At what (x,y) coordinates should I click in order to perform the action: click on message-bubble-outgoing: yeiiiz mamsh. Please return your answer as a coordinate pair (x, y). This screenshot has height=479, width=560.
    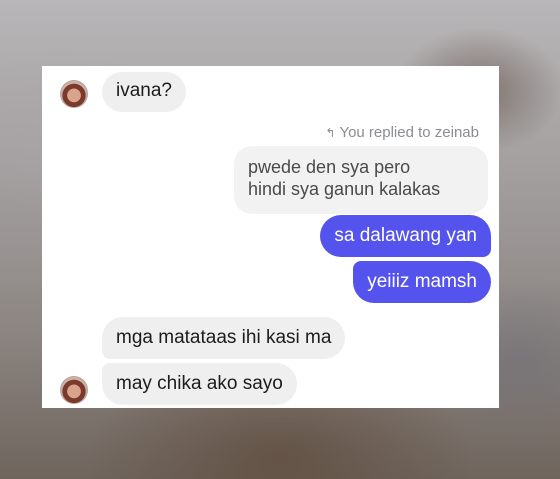
    Looking at the image, I should click on (422, 282).